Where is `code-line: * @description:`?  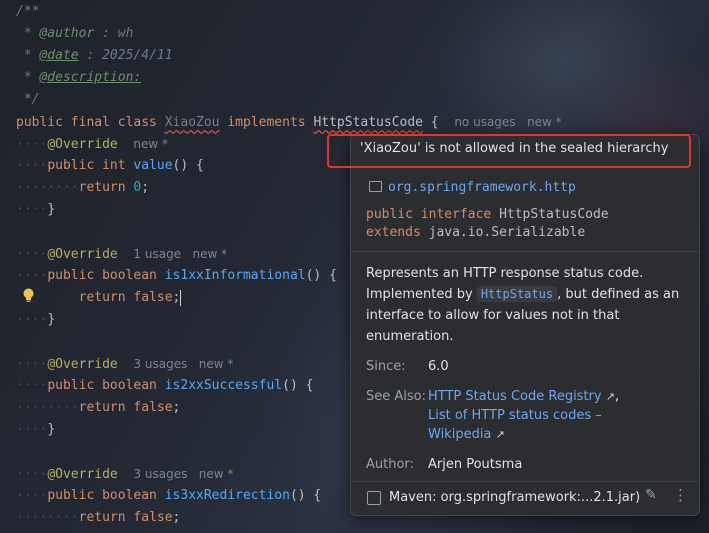 code-line: * @description: is located at coordinates (78, 78).